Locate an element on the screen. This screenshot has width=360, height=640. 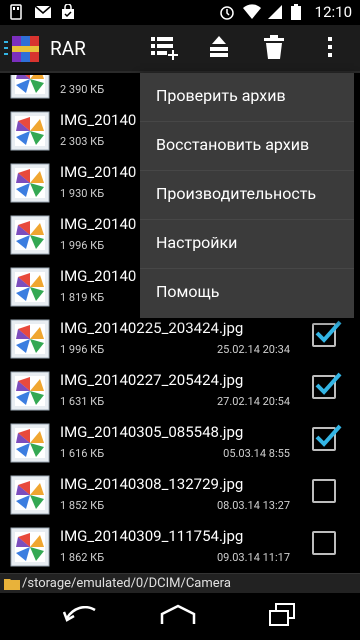
file-name: IMG_20140227_205424.jpg is located at coordinates (152, 380).